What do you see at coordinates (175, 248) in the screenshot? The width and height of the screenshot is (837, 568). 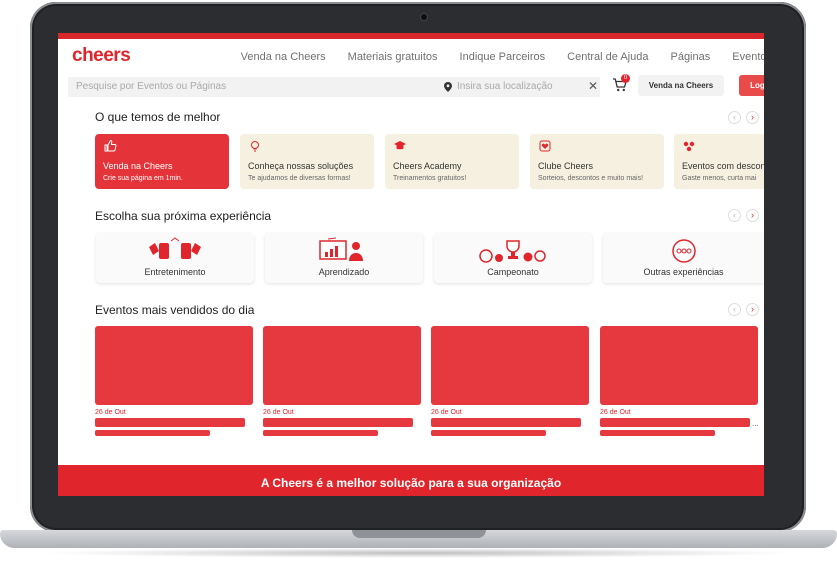 I see `cheers-drinks-icon` at bounding box center [175, 248].